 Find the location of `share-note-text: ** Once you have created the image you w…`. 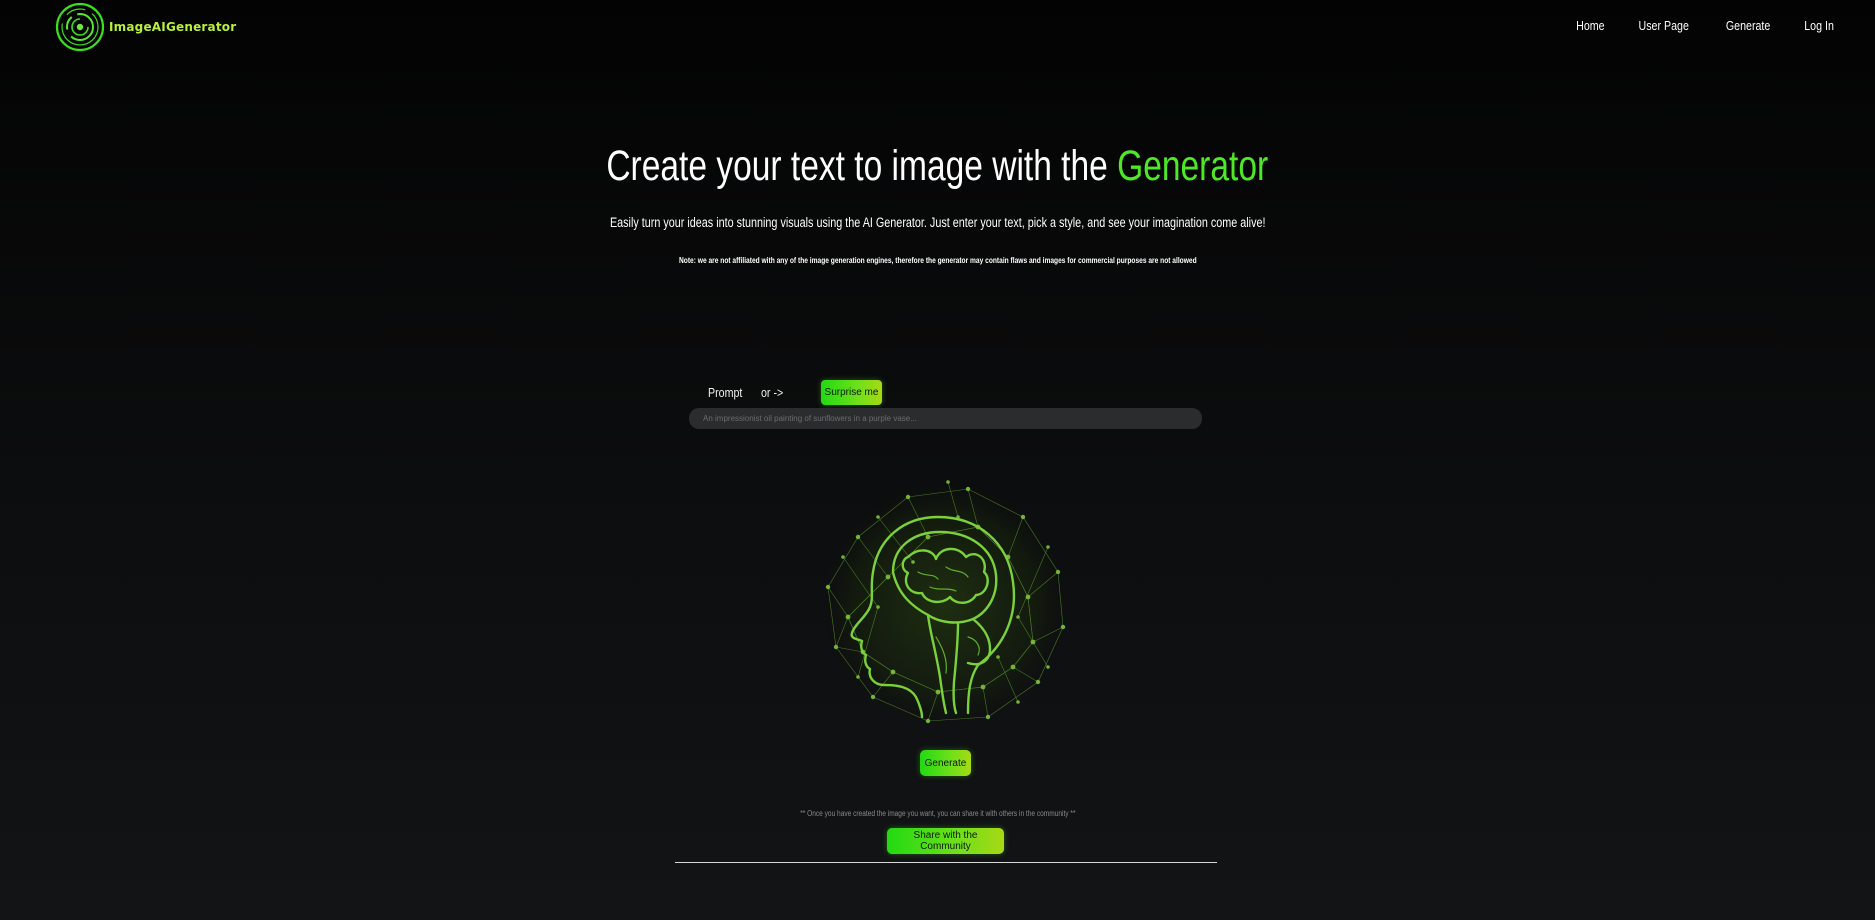

share-note-text: ** Once you have created the image you w… is located at coordinates (937, 813).